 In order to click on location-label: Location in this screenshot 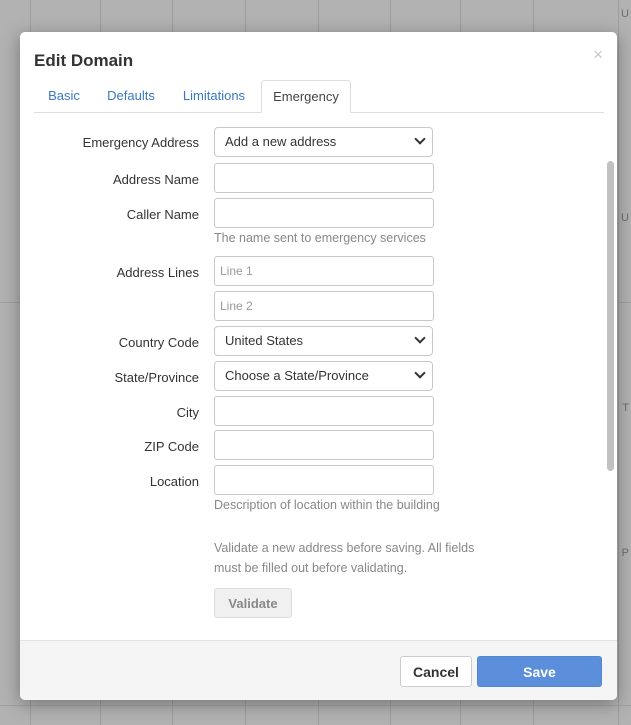, I will do `click(174, 481)`.